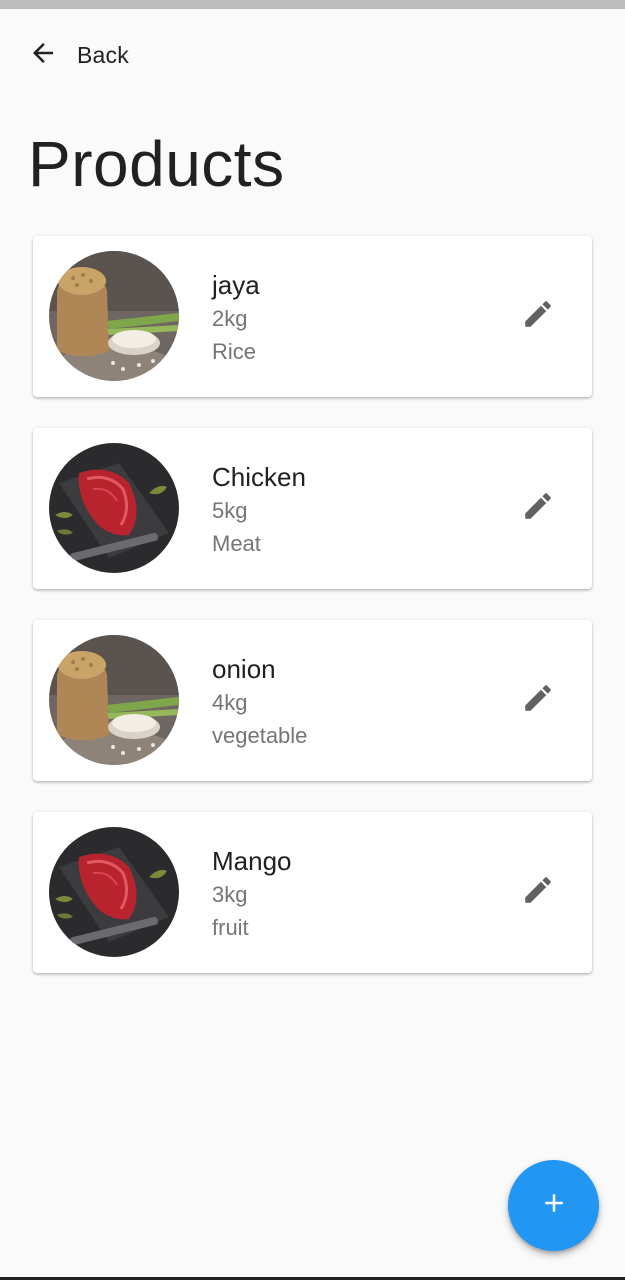 This screenshot has height=1280, width=625. Describe the element at coordinates (252, 861) in the screenshot. I see `product-name: Mango` at that location.